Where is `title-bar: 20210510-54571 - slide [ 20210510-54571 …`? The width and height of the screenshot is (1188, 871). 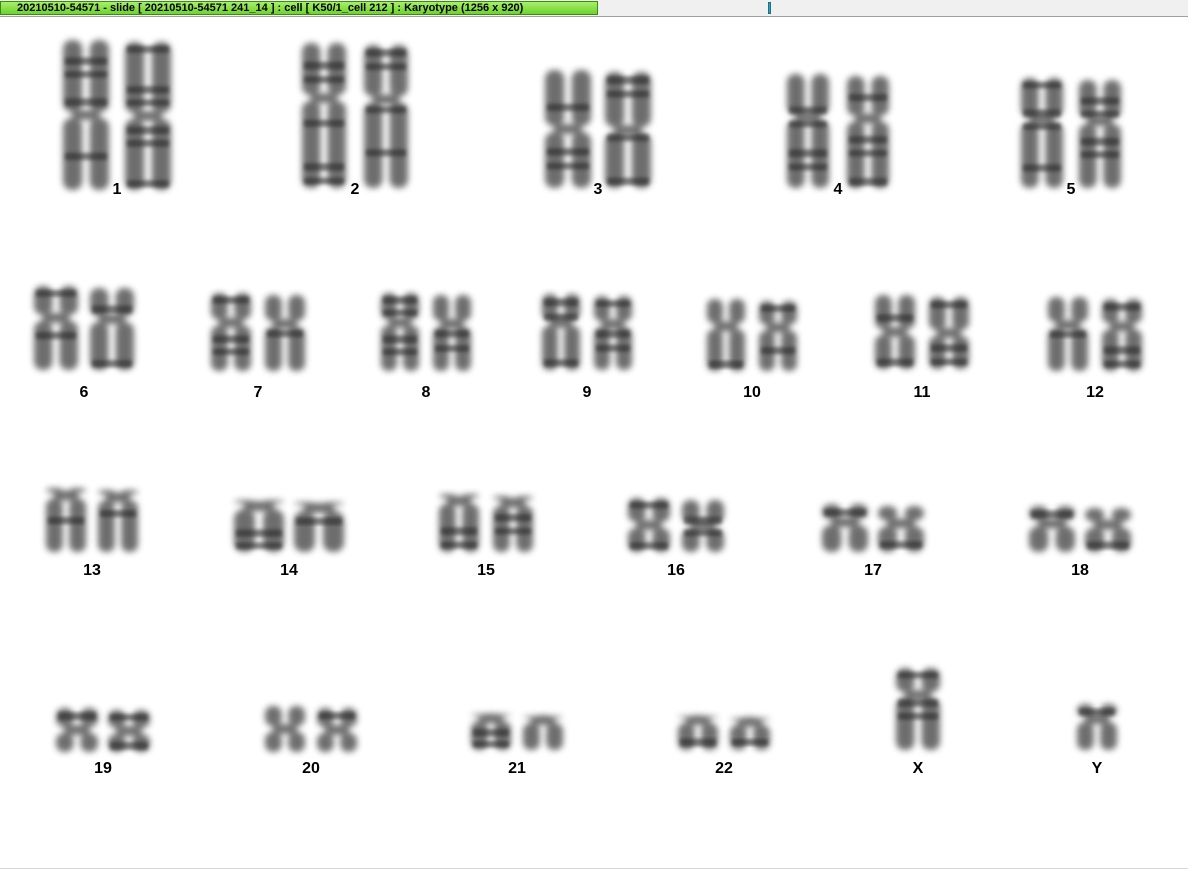 title-bar: 20210510-54571 - slide [ 20210510-54571 … is located at coordinates (594, 8).